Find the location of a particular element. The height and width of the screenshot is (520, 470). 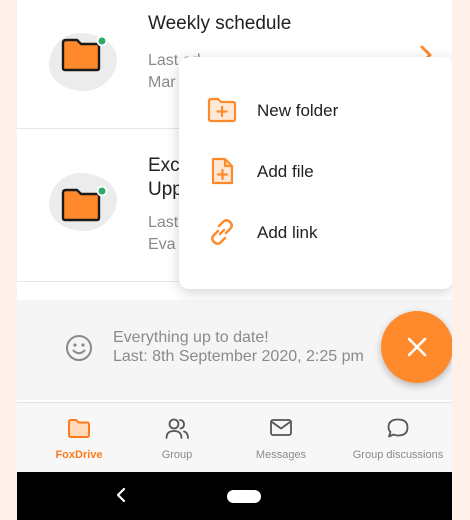

menu-item-label: Add file is located at coordinates (285, 171).